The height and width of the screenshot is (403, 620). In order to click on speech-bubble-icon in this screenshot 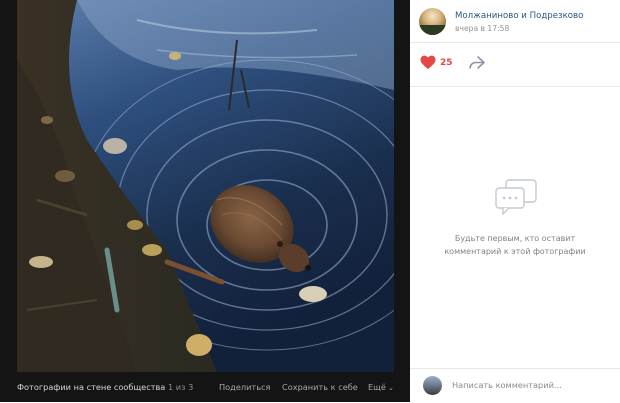, I will do `click(516, 199)`.